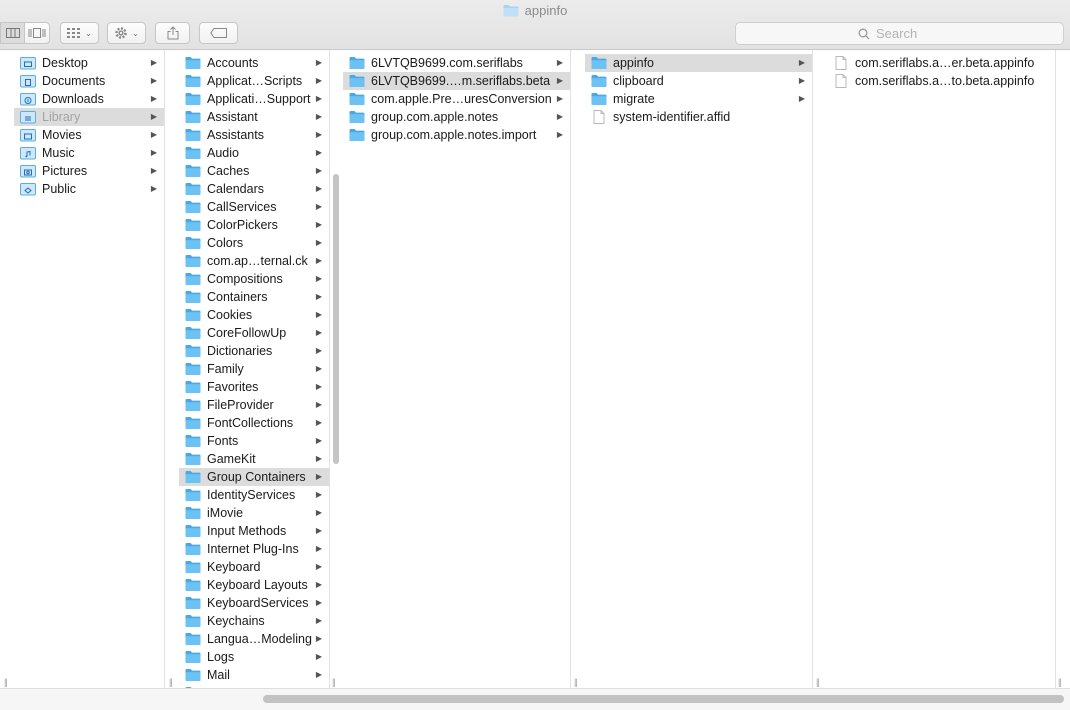 The width and height of the screenshot is (1070, 710). I want to click on folder-item: Input Methods ▶, so click(254, 531).